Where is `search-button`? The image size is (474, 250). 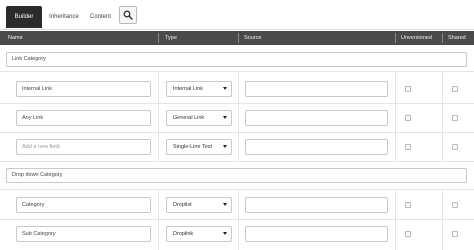
search-button is located at coordinates (128, 15).